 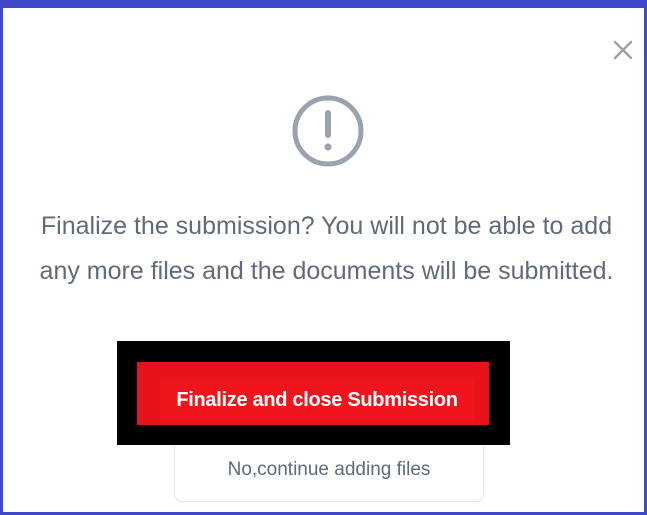 I want to click on continue-adding-button: No,continue adding files, so click(x=329, y=473).